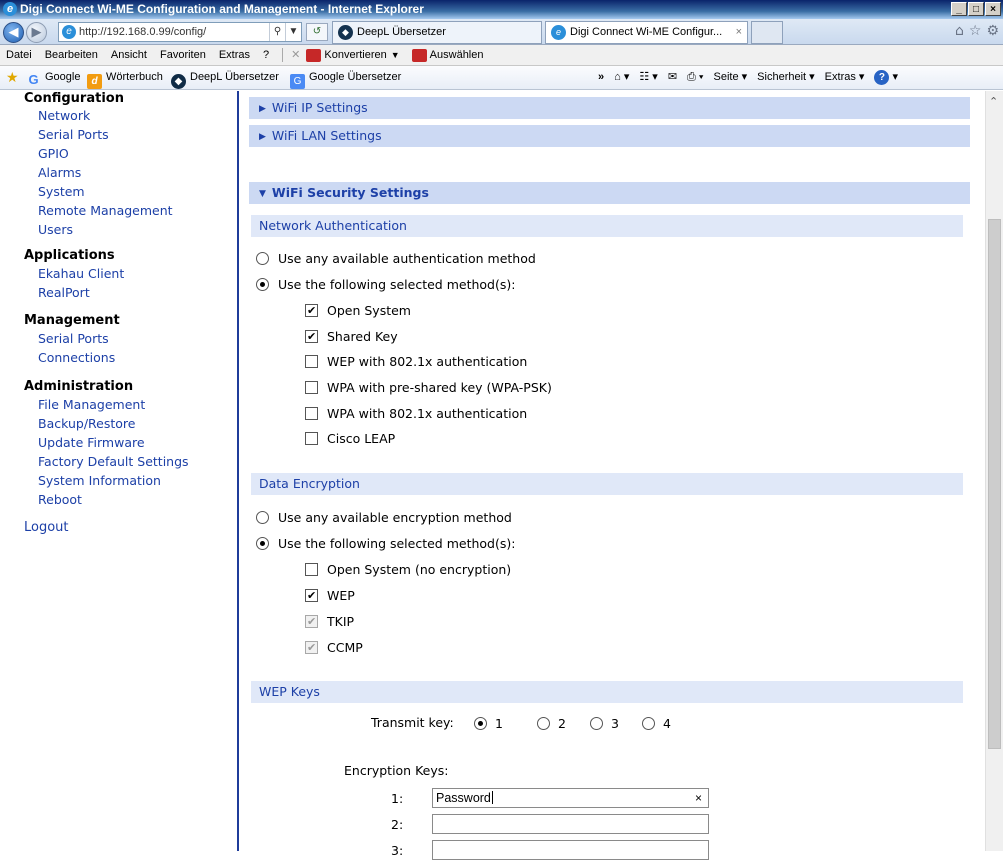  Describe the element at coordinates (488, 723) in the screenshot. I see `transmit-key-1: 1` at that location.